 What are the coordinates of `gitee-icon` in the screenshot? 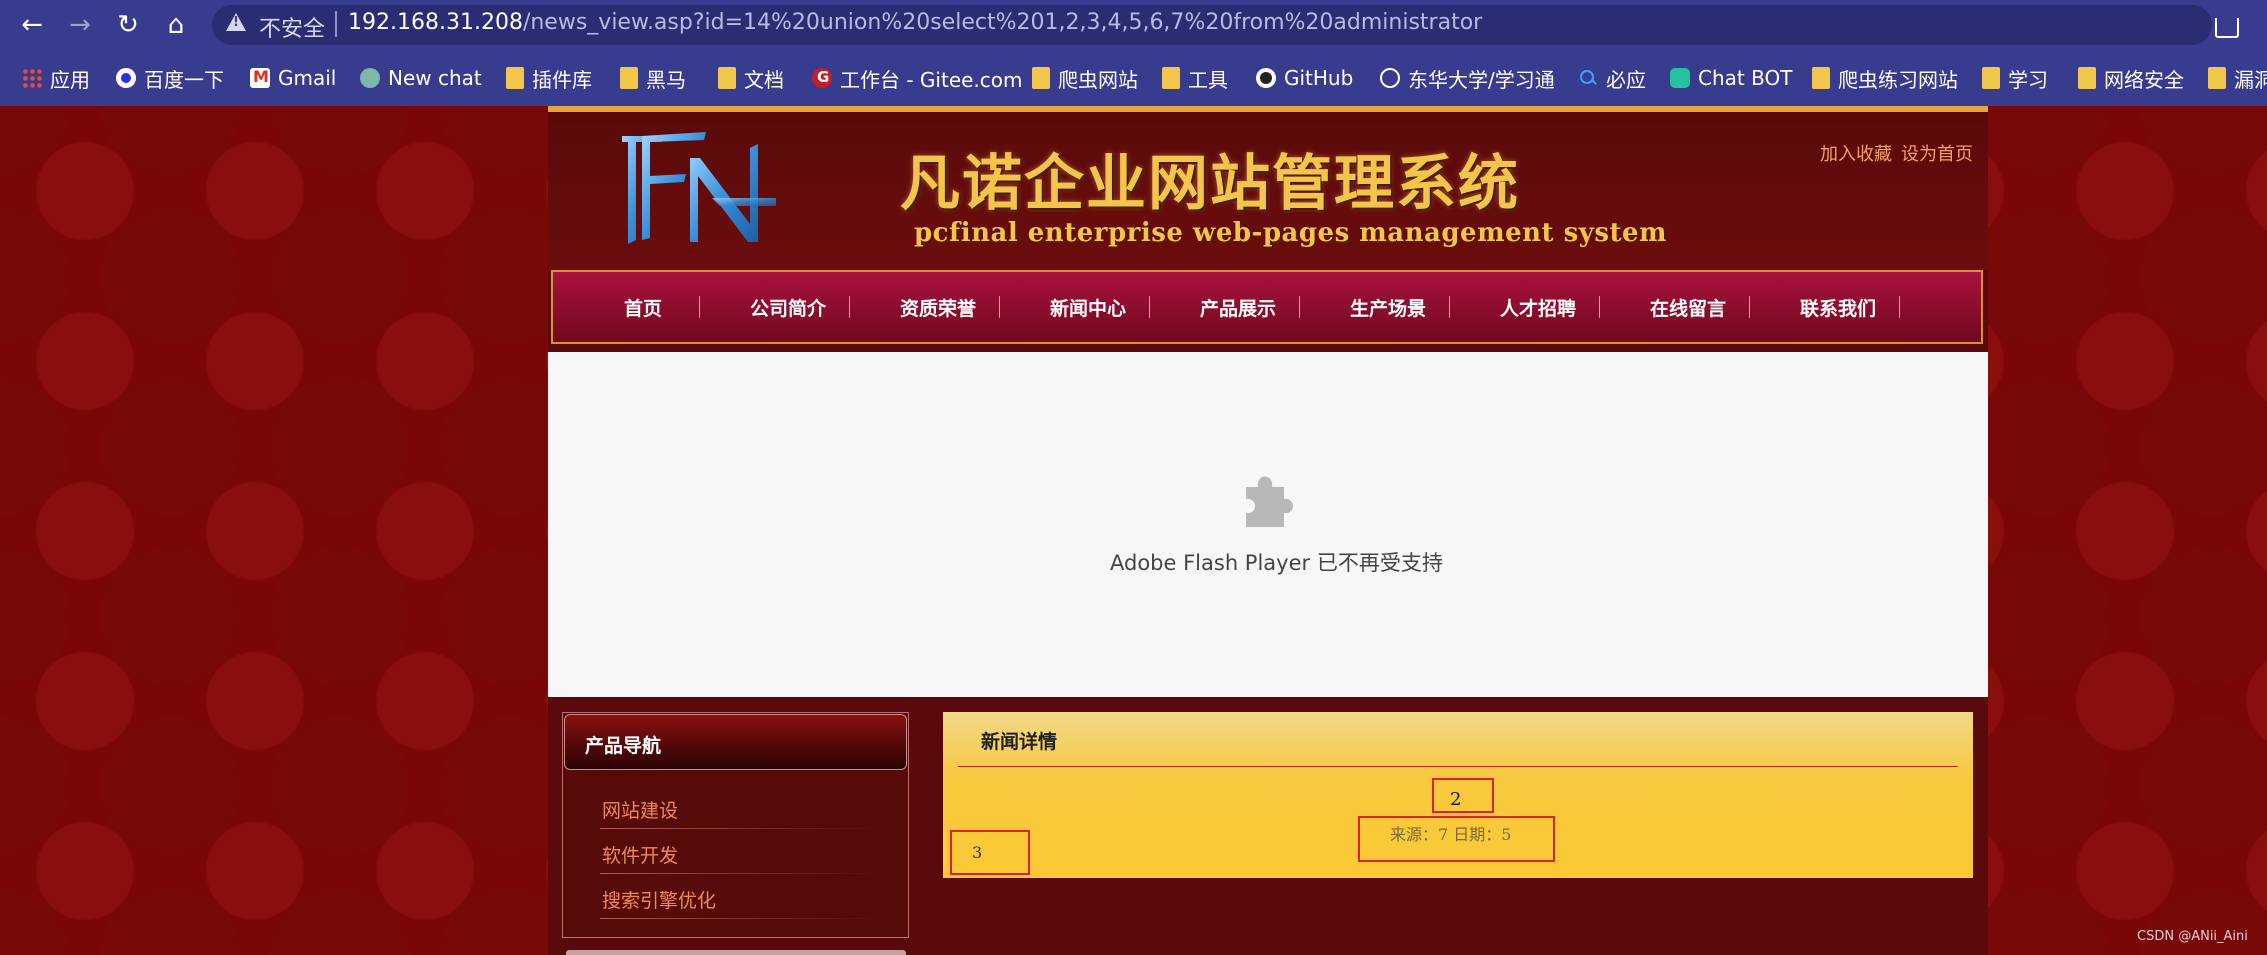 It's located at (822, 78).